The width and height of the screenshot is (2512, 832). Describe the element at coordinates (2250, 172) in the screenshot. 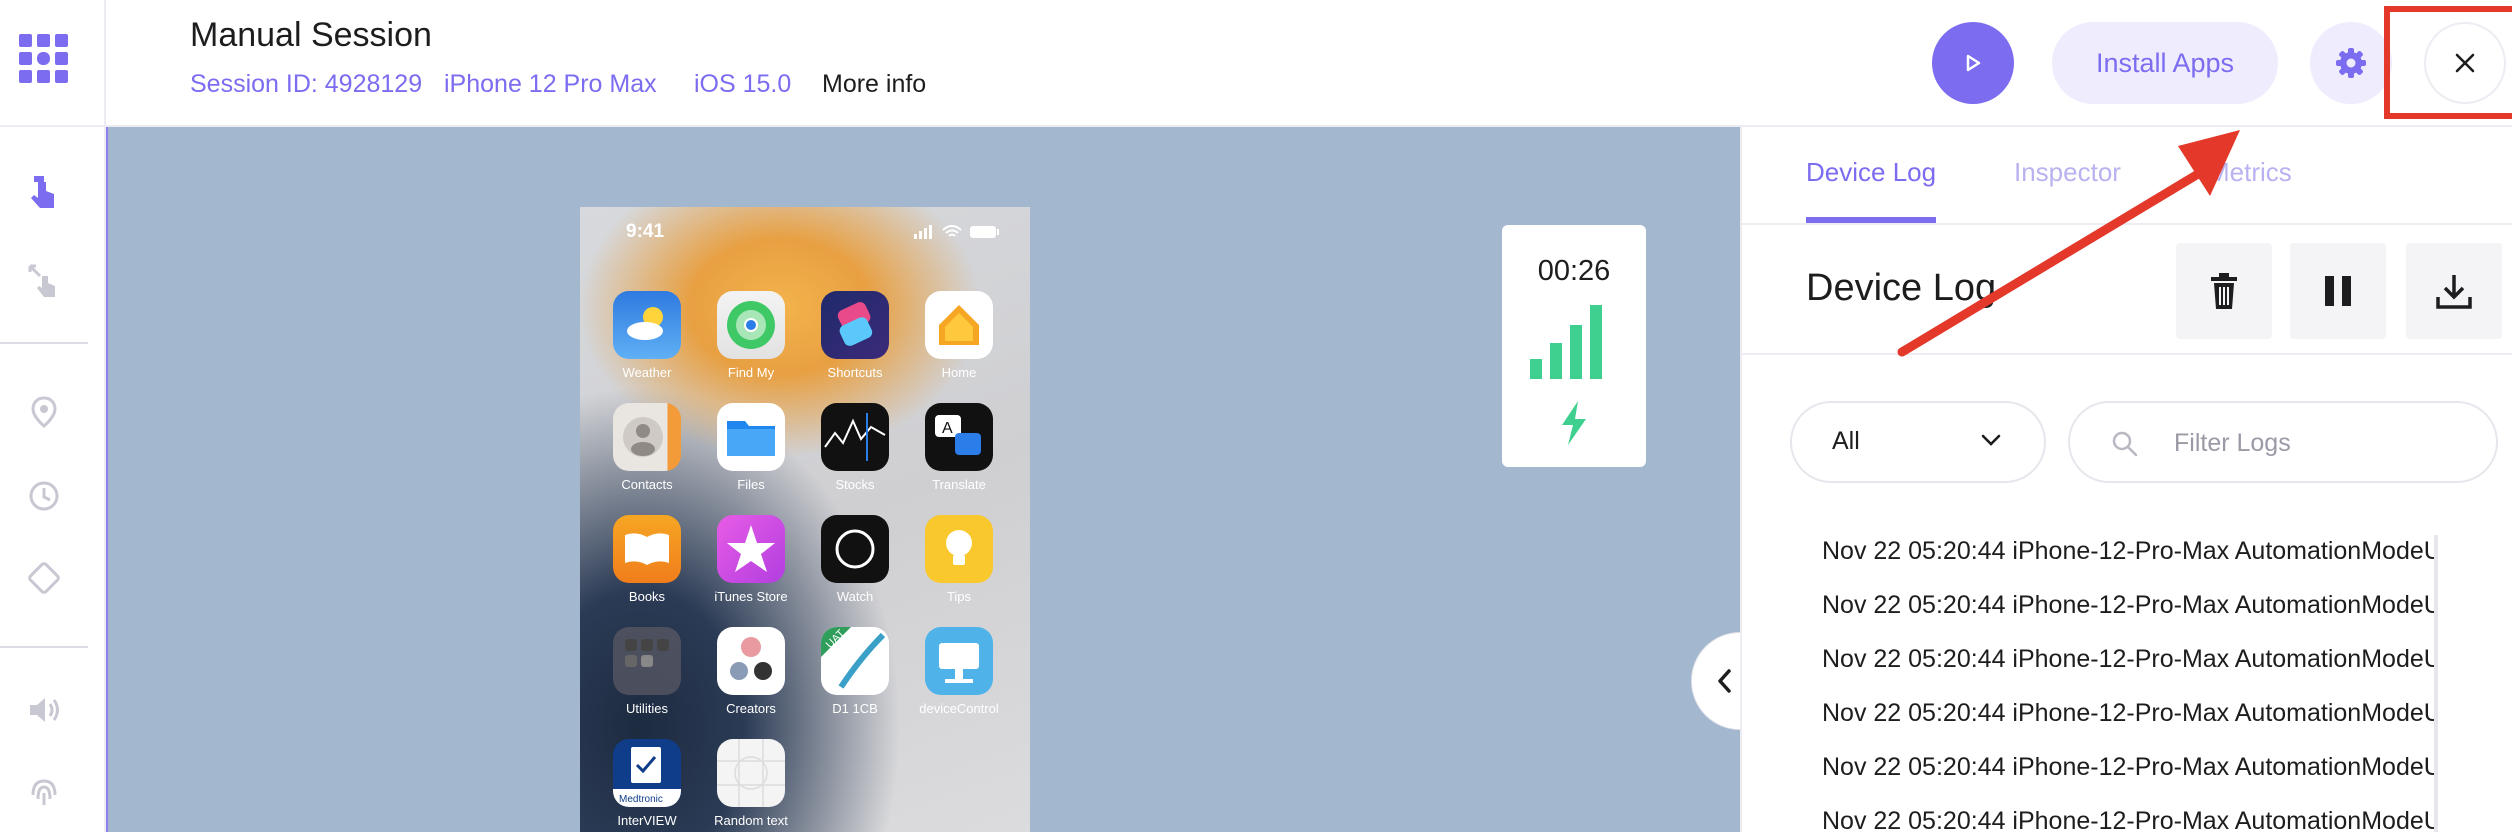

I see `tab-metrics: Metrics` at that location.